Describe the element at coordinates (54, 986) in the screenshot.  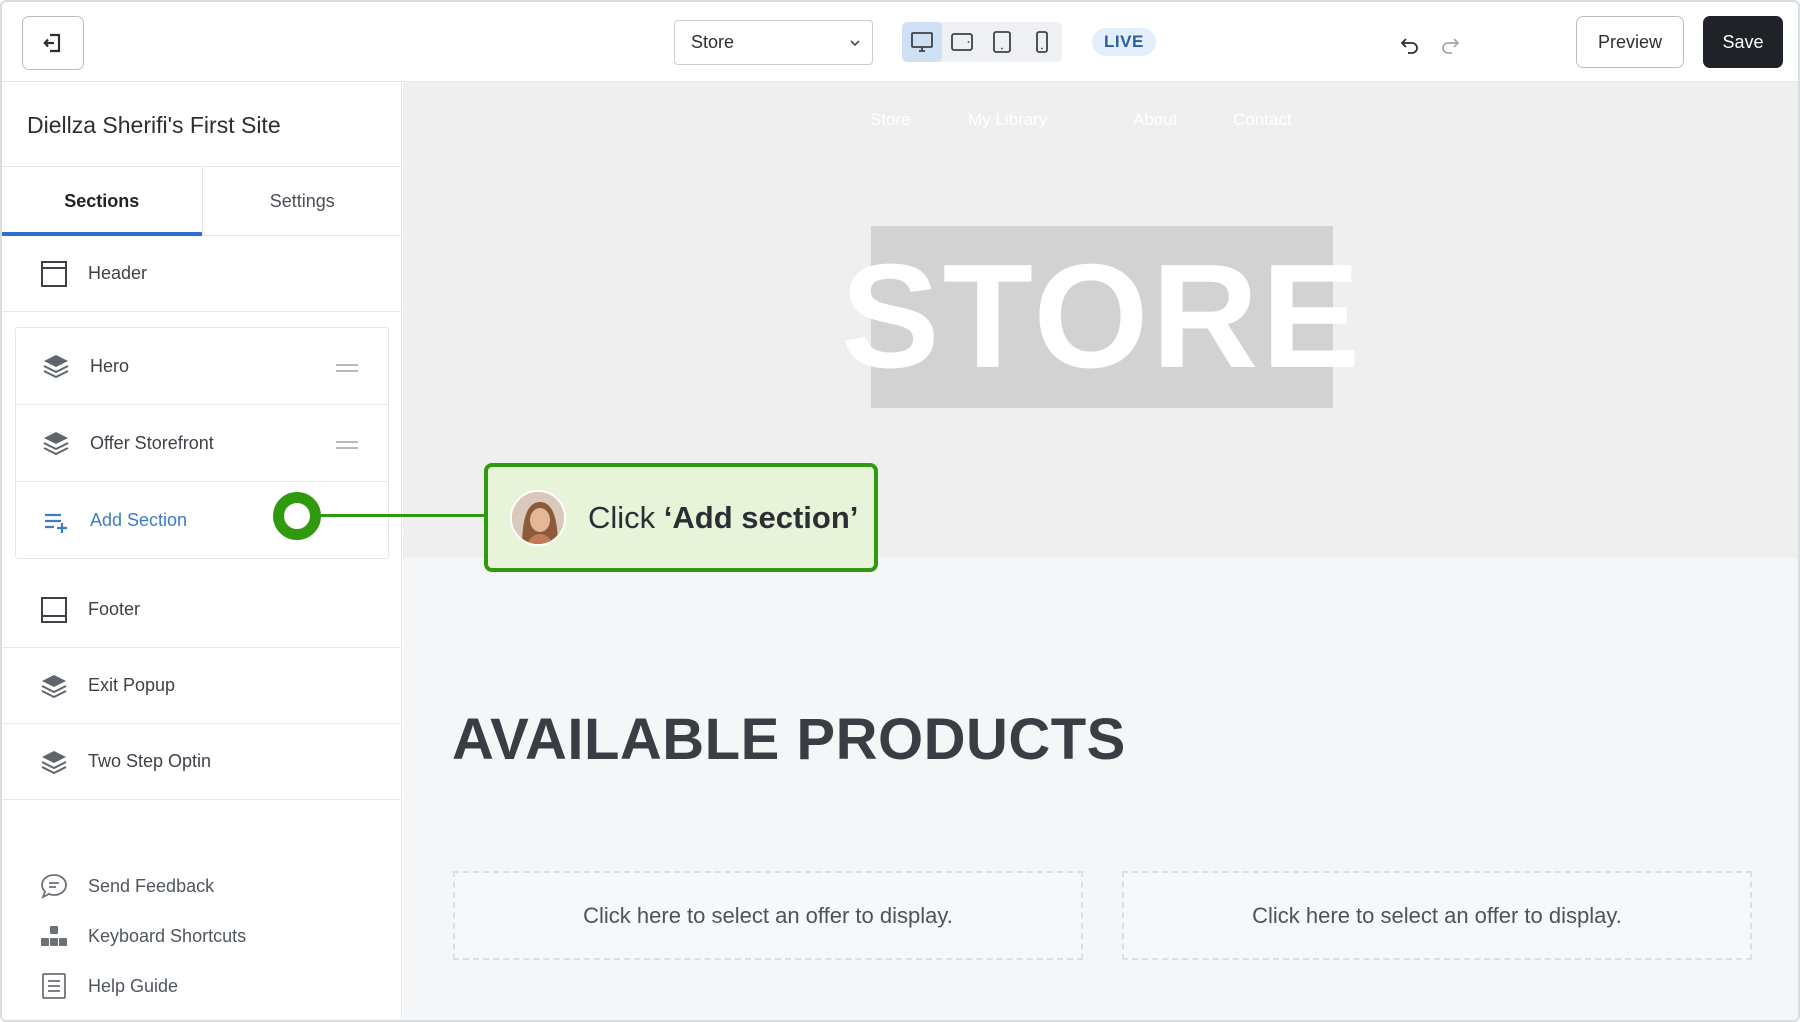
I see `document-icon` at that location.